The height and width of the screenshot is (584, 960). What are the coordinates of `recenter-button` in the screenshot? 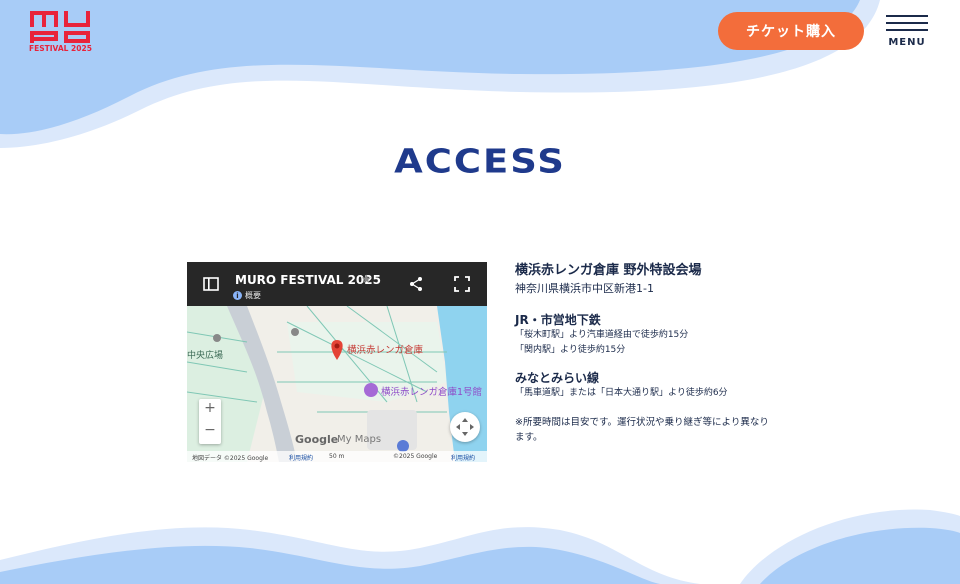 It's located at (465, 427).